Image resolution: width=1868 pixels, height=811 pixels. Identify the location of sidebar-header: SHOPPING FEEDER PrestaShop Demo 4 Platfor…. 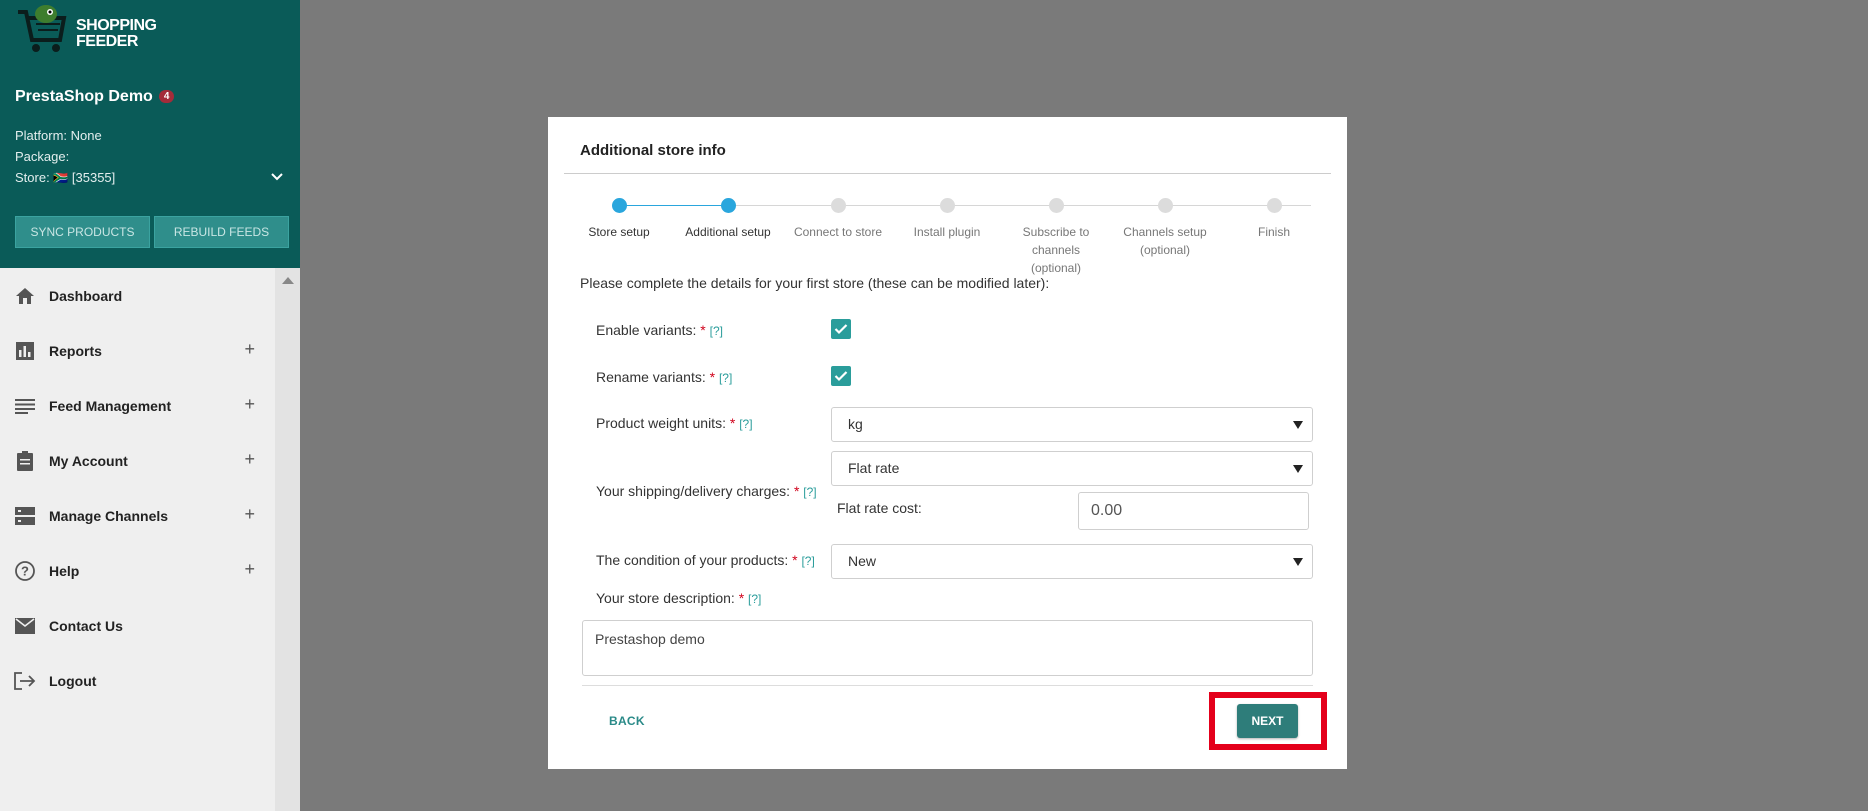
(150, 134).